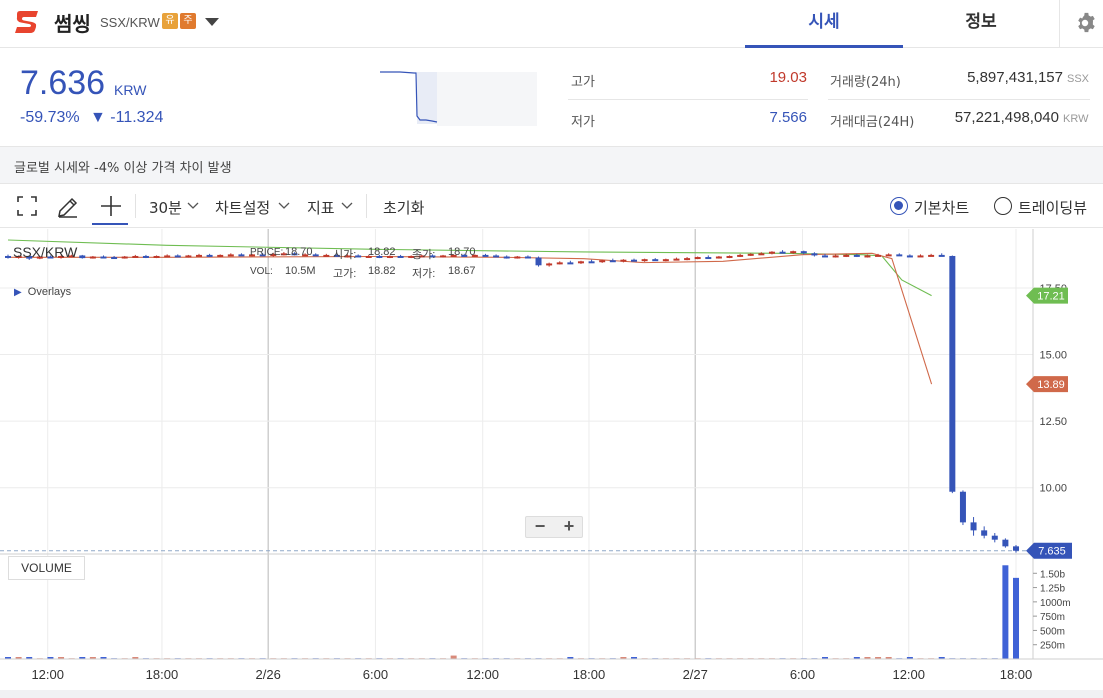 Image resolution: width=1103 pixels, height=698 pixels. I want to click on overlays-toggle: ▶ Overlays, so click(42, 292).